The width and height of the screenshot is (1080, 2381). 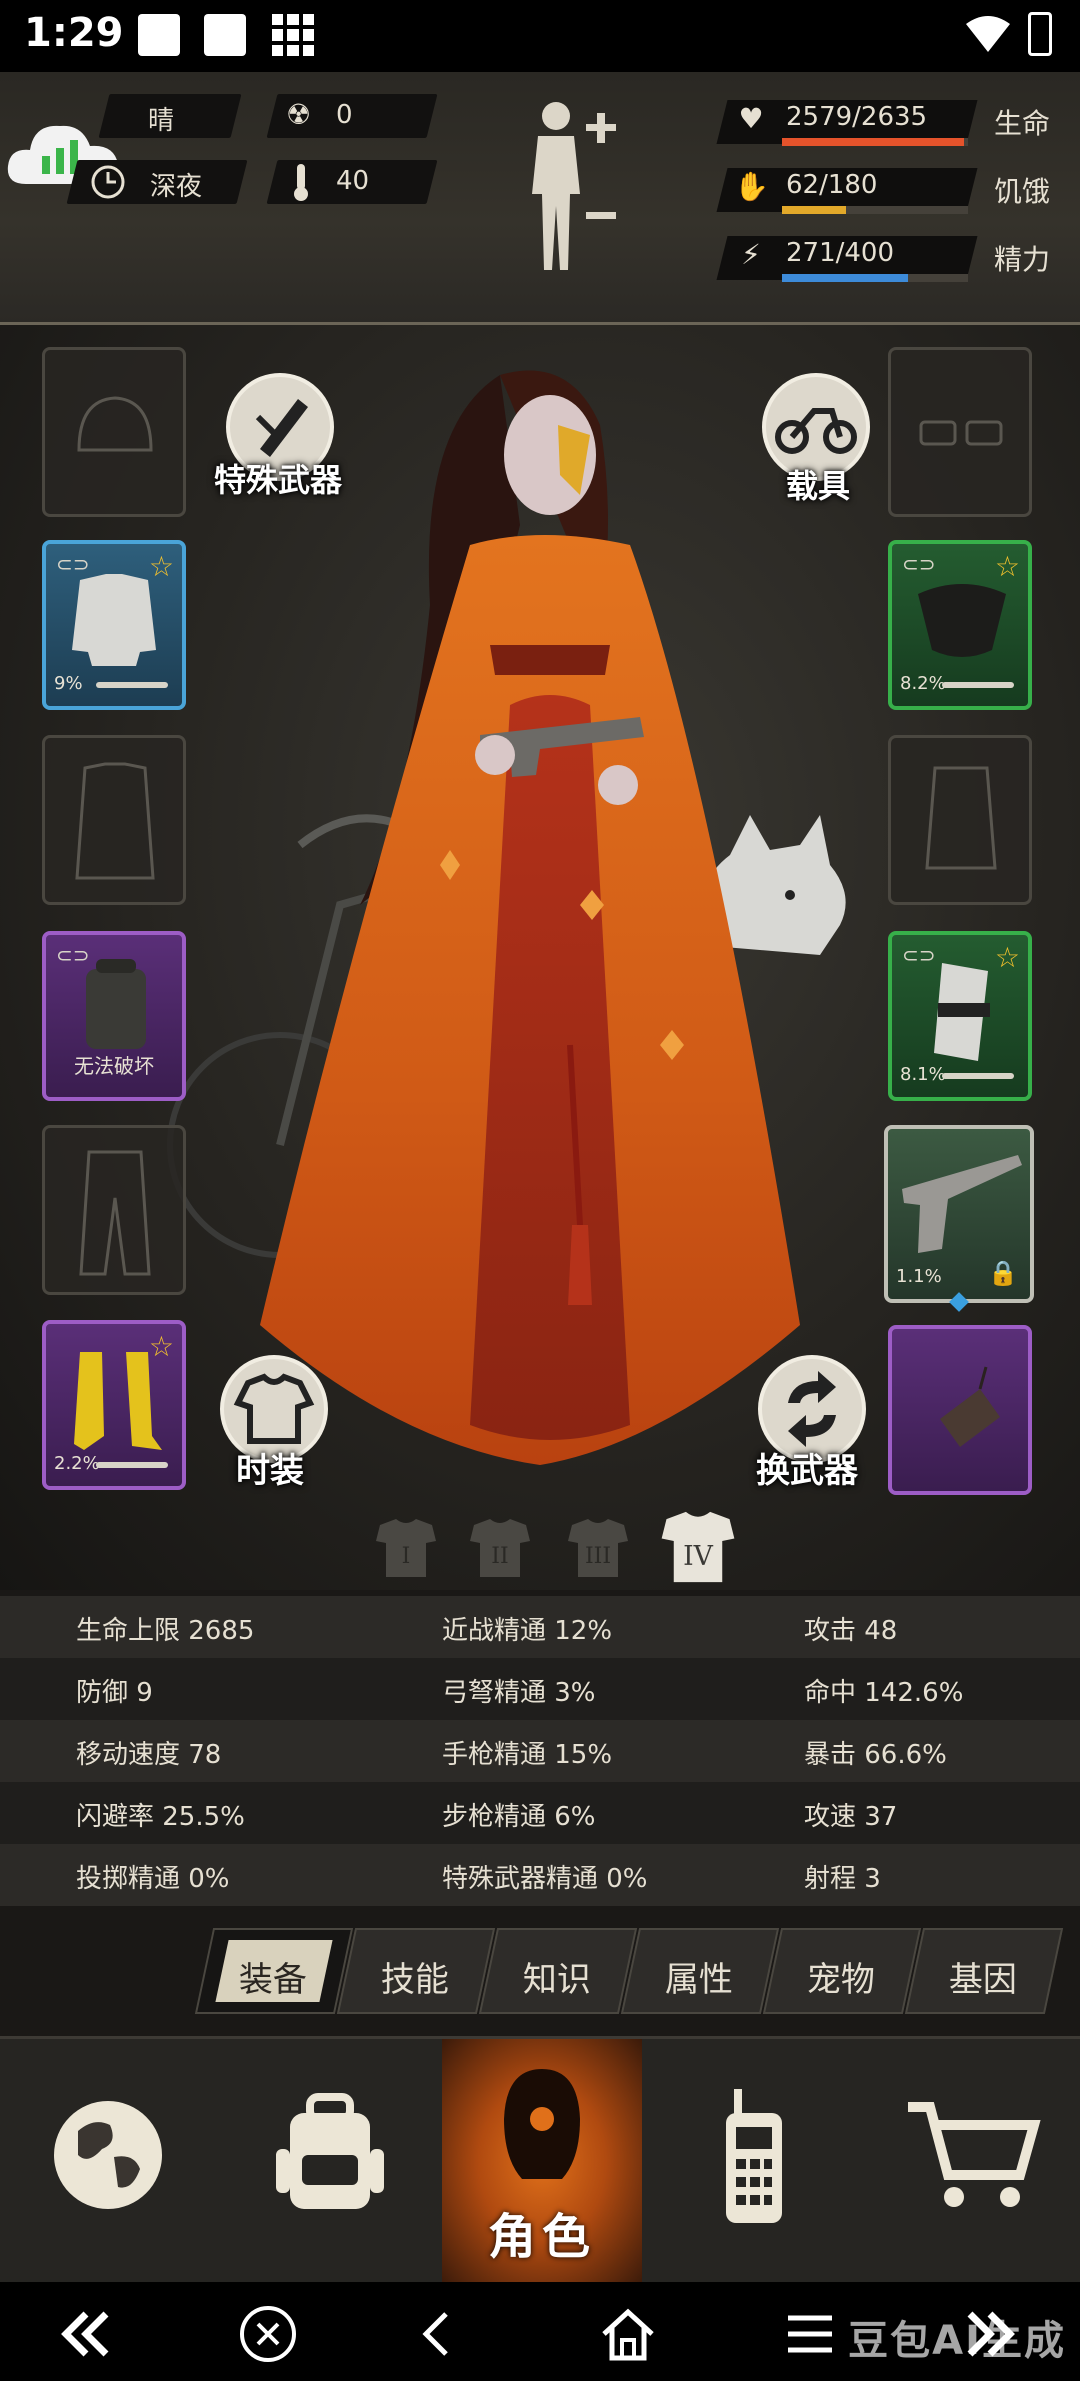 I want to click on outfit-preset-1: I, so click(x=406, y=1548).